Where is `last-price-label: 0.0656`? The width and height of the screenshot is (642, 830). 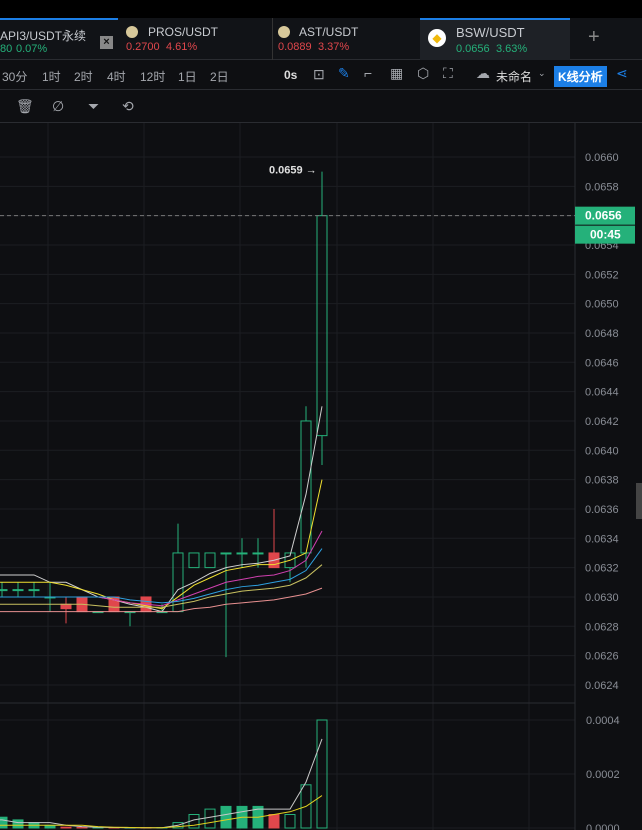
last-price-label: 0.0656 is located at coordinates (603, 216).